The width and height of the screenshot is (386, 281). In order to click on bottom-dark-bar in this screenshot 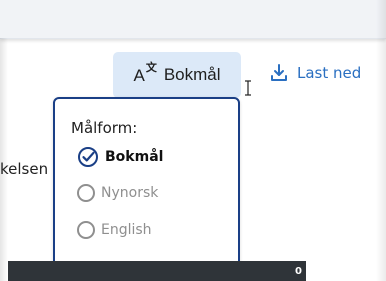, I will do `click(157, 271)`.